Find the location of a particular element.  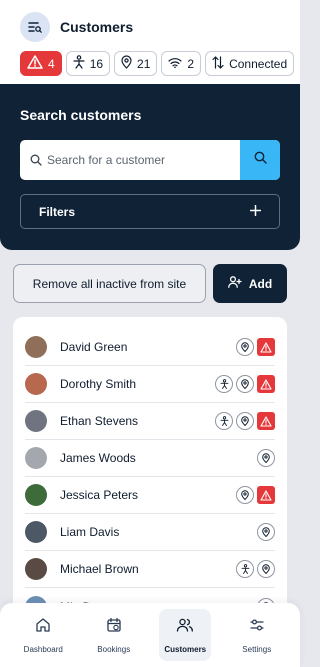

customer-name: Liam Davis is located at coordinates (90, 532).